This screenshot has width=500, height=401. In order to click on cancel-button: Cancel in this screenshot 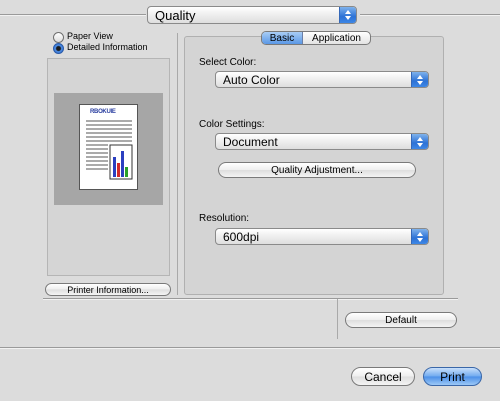, I will do `click(383, 376)`.